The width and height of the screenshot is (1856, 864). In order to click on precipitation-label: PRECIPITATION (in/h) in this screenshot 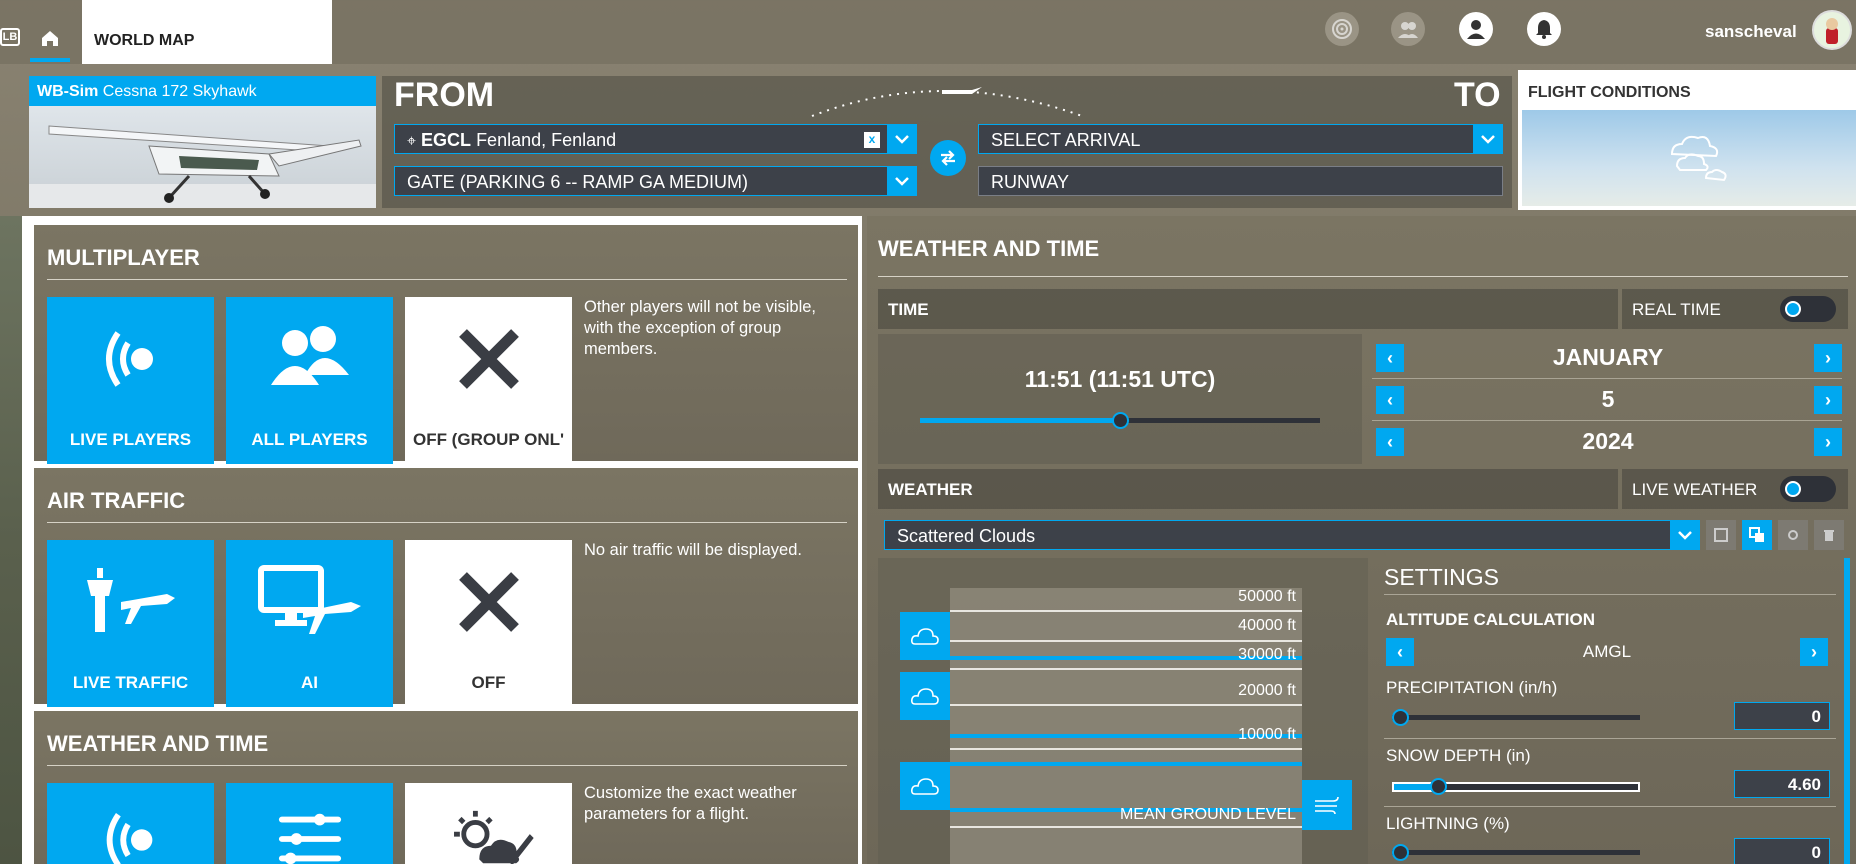, I will do `click(1472, 687)`.